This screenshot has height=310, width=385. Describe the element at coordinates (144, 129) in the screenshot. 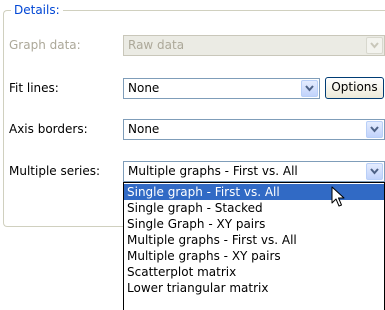

I see `axis-borders-value: None` at that location.